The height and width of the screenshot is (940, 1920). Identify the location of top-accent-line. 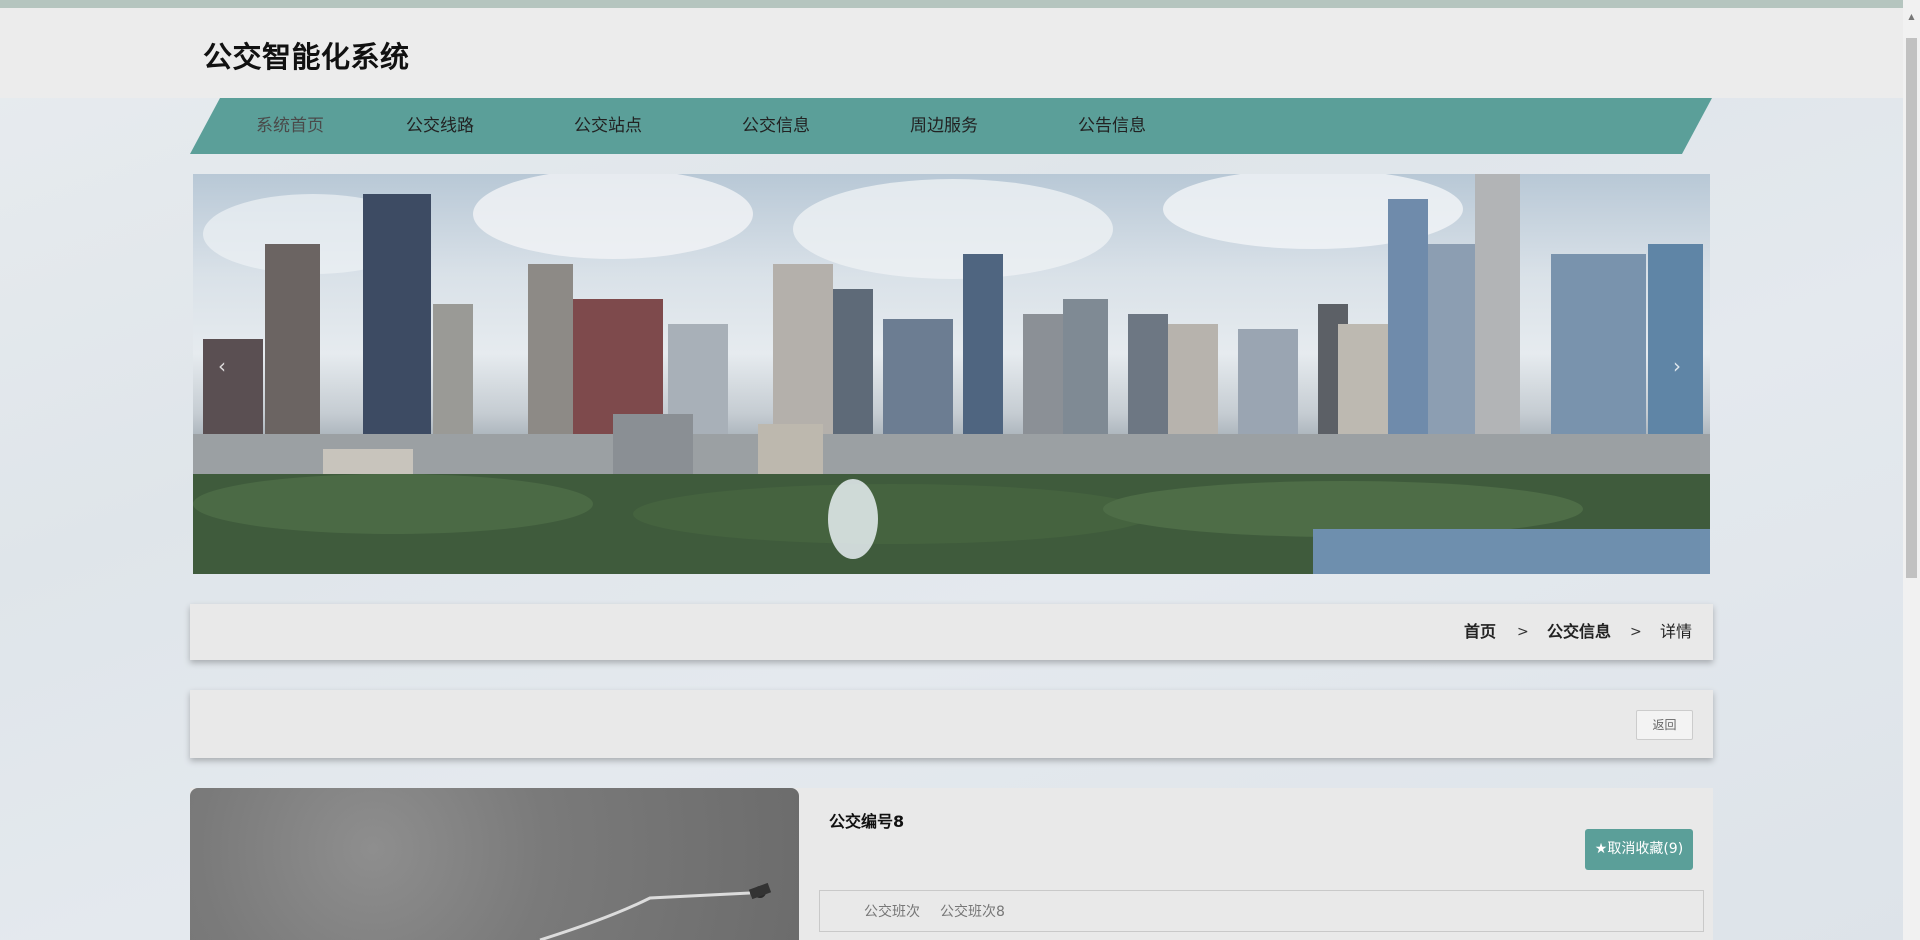
(960, 4).